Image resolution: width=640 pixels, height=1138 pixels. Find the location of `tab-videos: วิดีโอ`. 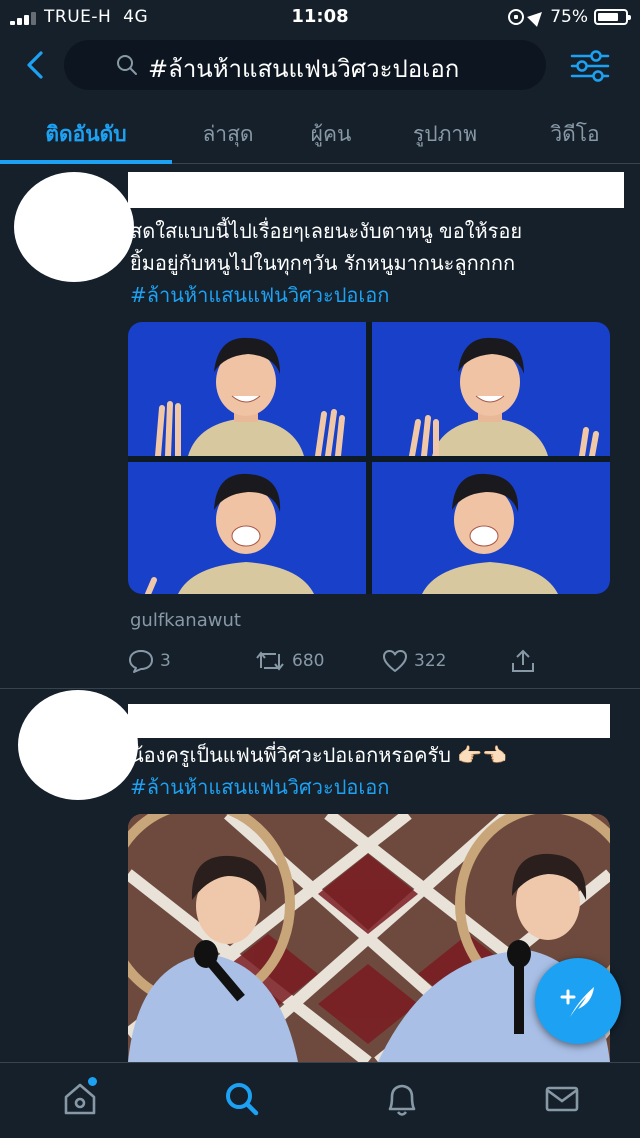

tab-videos: วิดีโอ is located at coordinates (575, 136).